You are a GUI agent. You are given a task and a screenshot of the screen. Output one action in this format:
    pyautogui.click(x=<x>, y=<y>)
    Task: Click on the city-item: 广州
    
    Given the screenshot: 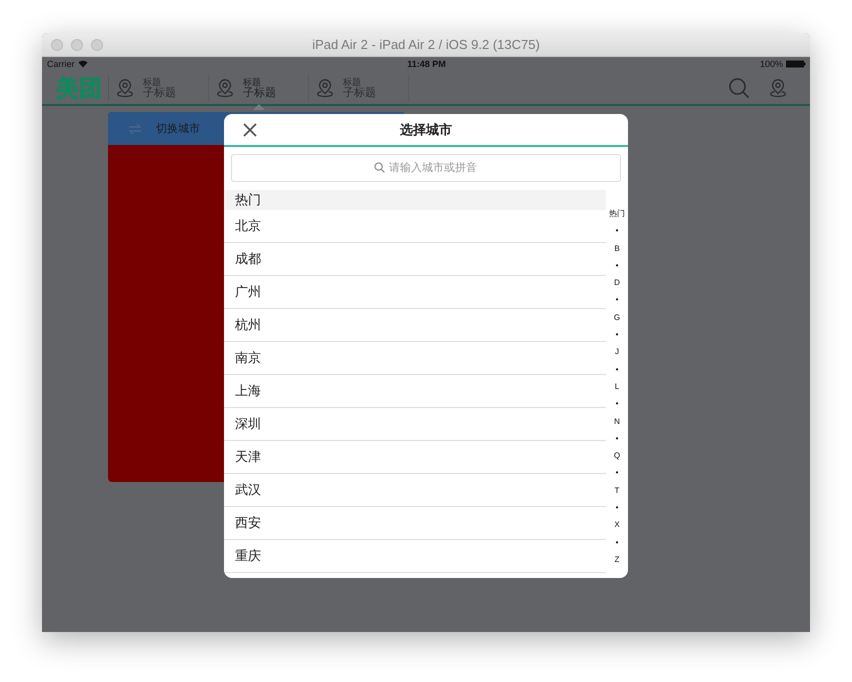 What is the action you would take?
    pyautogui.click(x=415, y=292)
    